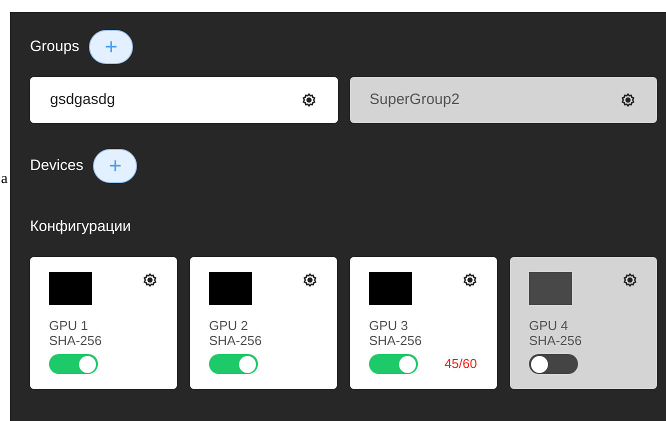 Image resolution: width=666 pixels, height=421 pixels. Describe the element at coordinates (184, 100) in the screenshot. I see `group-card: gsdgasdg` at that location.